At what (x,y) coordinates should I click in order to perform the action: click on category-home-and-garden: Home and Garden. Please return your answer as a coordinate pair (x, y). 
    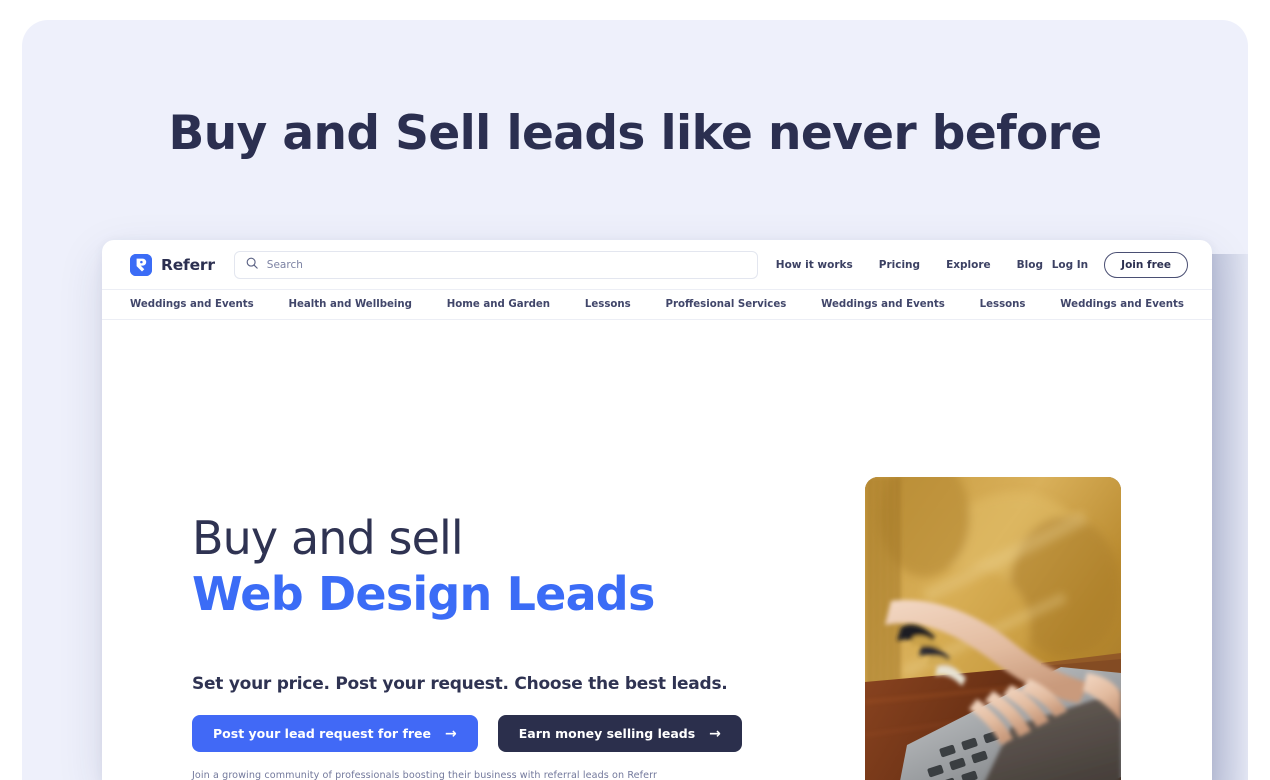
    Looking at the image, I should click on (498, 304).